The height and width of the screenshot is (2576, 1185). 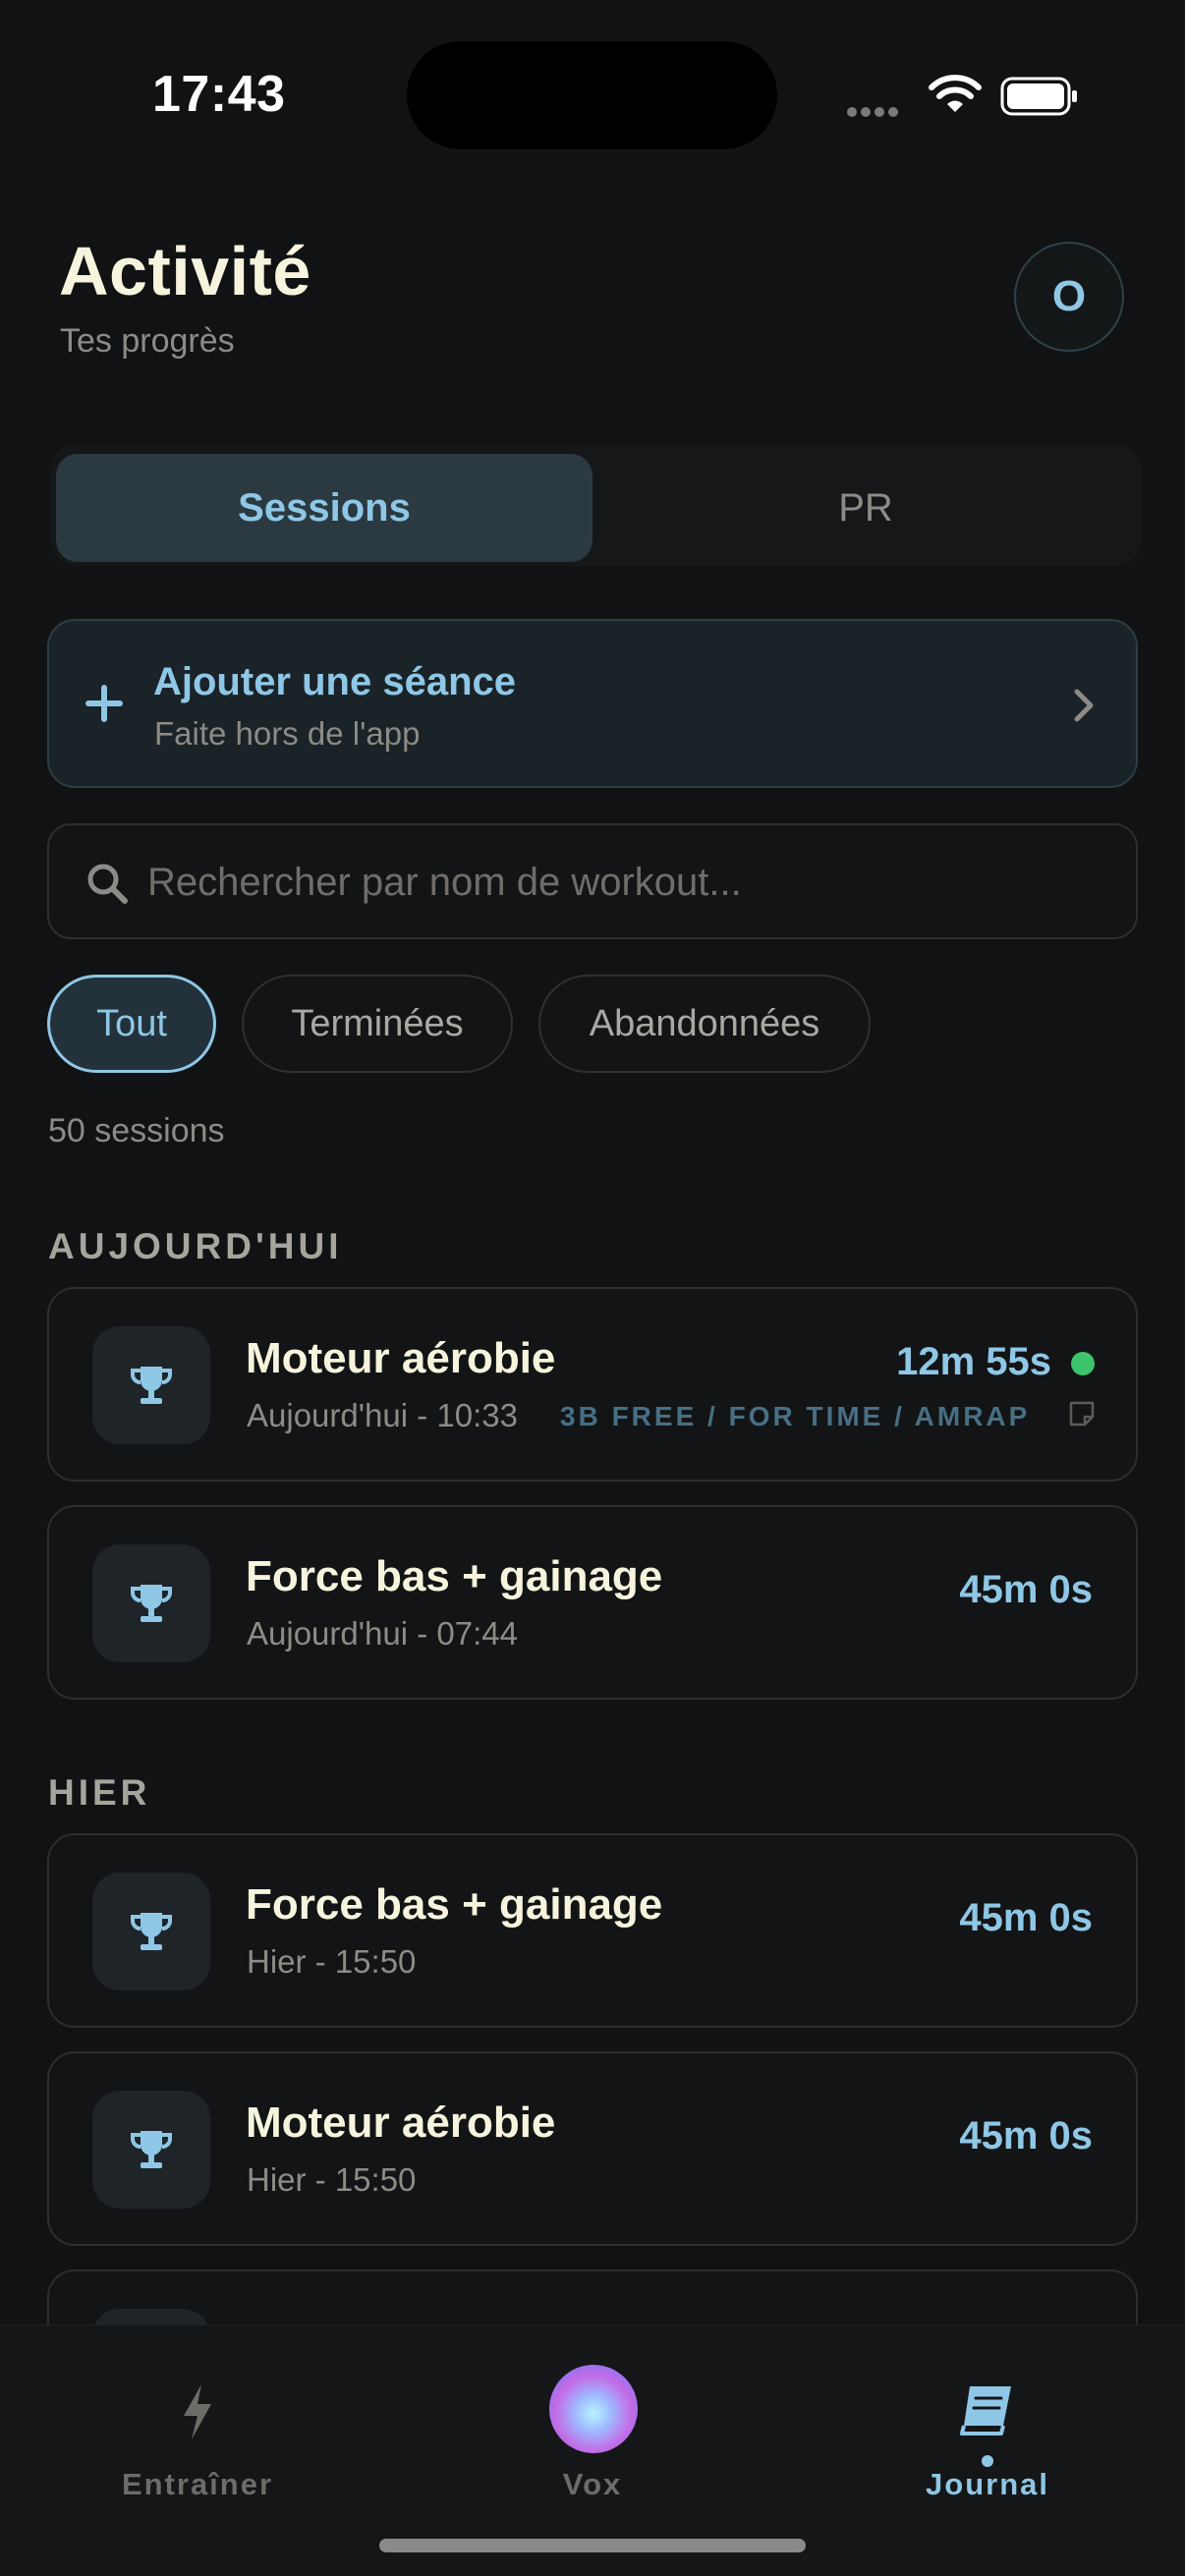 I want to click on avatar: O, so click(x=1069, y=297).